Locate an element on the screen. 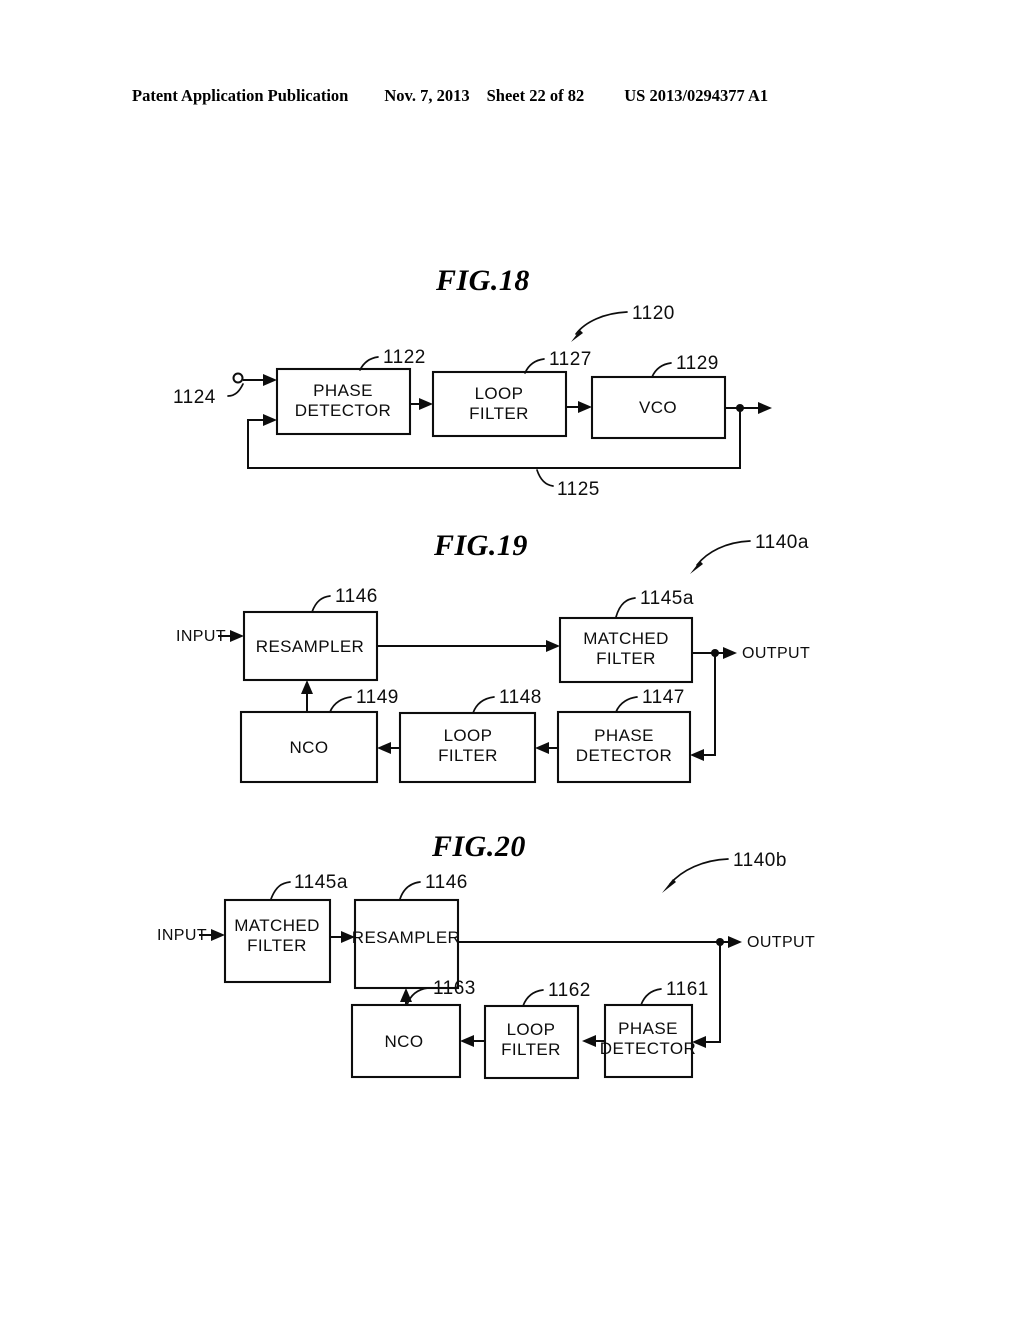 The width and height of the screenshot is (1024, 1320). fig20-resampler-label: RESAMPLER is located at coordinates (406, 937).